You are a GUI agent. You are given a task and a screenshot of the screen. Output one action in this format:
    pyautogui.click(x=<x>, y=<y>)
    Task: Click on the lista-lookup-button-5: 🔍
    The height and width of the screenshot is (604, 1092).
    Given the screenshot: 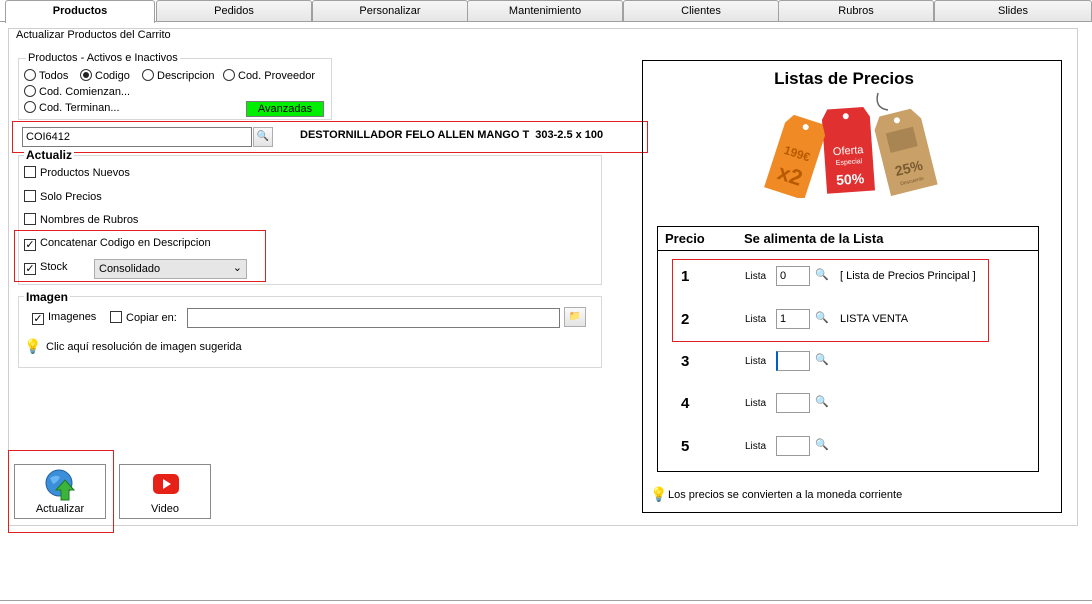 What is the action you would take?
    pyautogui.click(x=822, y=445)
    